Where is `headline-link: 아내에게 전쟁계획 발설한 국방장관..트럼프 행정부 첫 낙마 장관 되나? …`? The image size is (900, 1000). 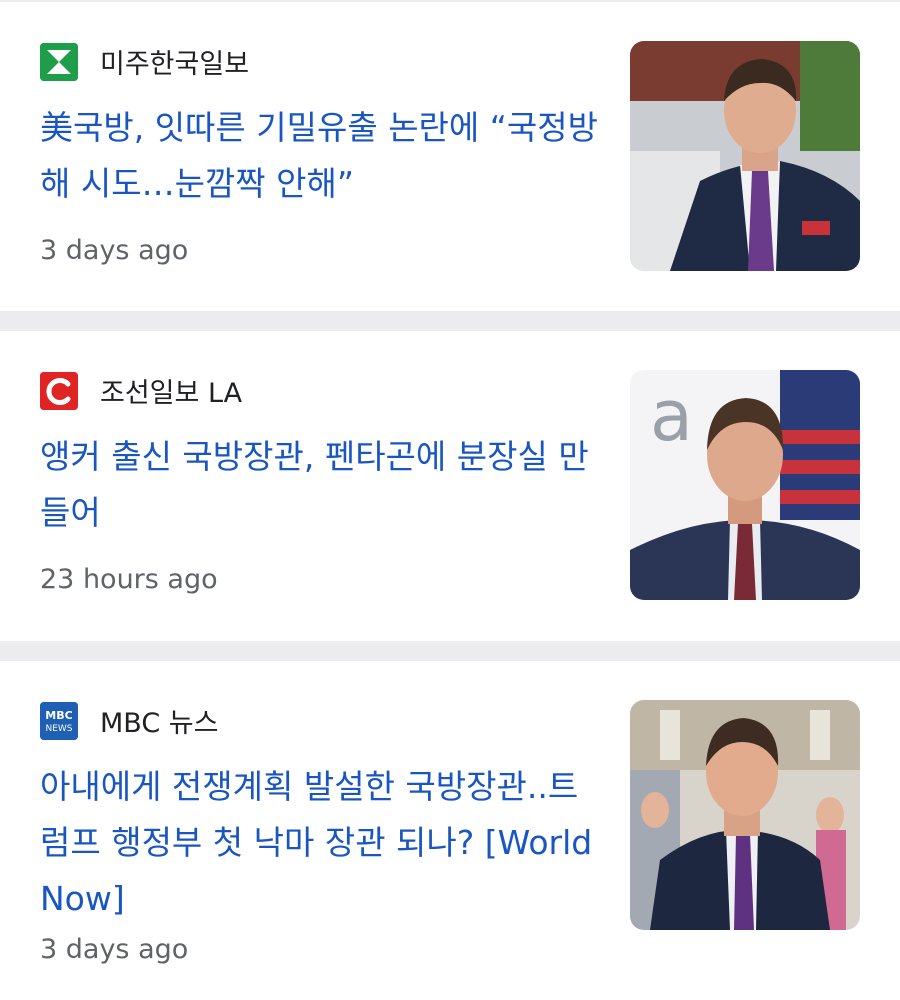 headline-link: 아내에게 전쟁계획 발설한 국방장관..트럼프 행정부 첫 낙마 장관 되나? … is located at coordinates (320, 843).